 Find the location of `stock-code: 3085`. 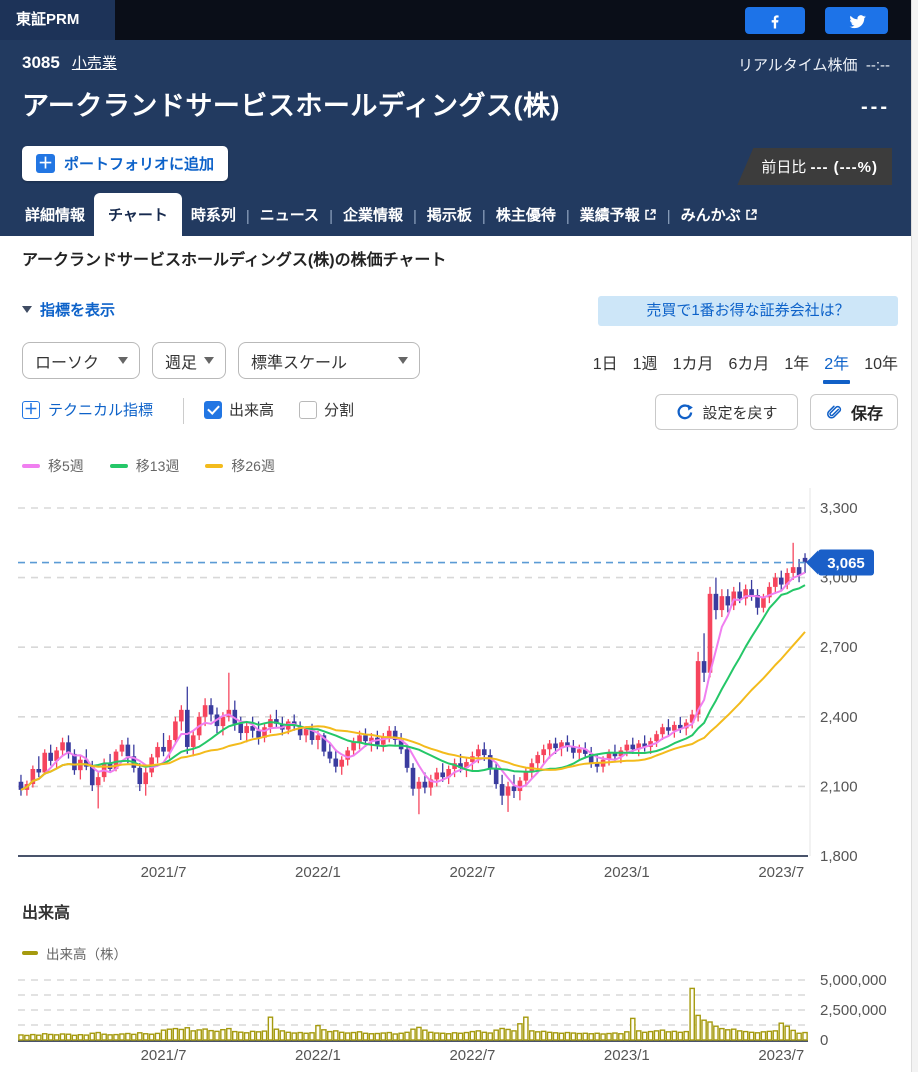

stock-code: 3085 is located at coordinates (41, 62).